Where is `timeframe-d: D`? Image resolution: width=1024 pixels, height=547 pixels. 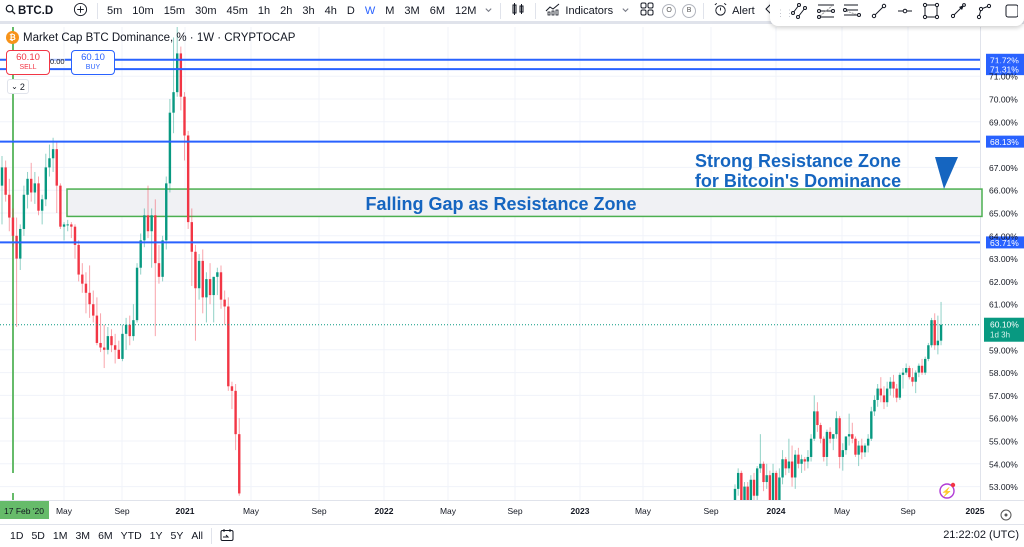 timeframe-d: D is located at coordinates (351, 11).